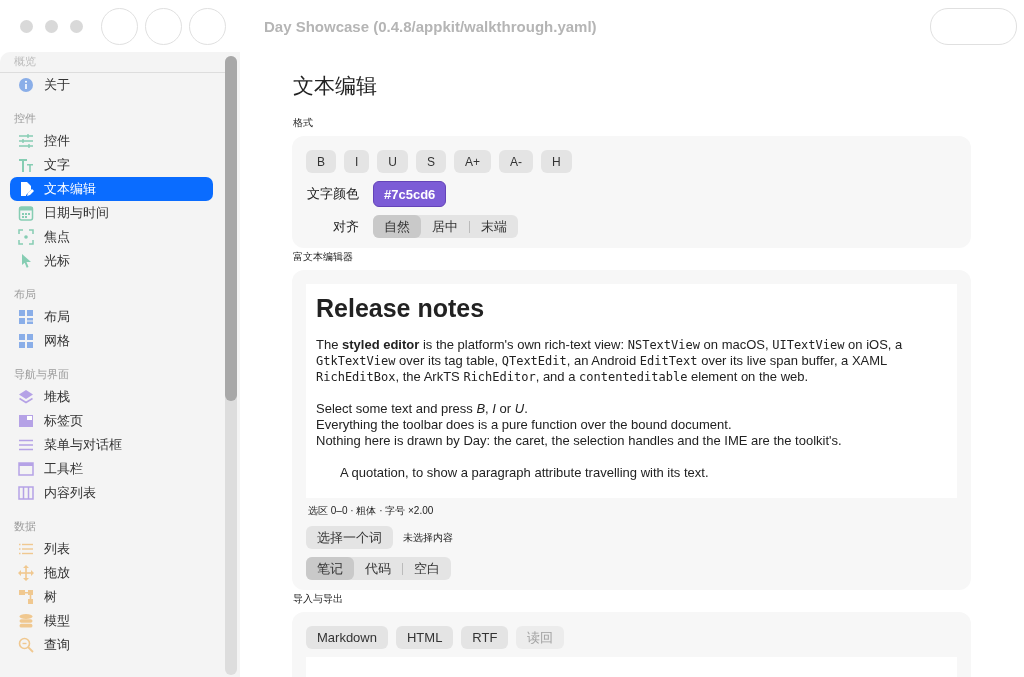 The width and height of the screenshot is (1024, 677). I want to click on close-button, so click(26, 26).